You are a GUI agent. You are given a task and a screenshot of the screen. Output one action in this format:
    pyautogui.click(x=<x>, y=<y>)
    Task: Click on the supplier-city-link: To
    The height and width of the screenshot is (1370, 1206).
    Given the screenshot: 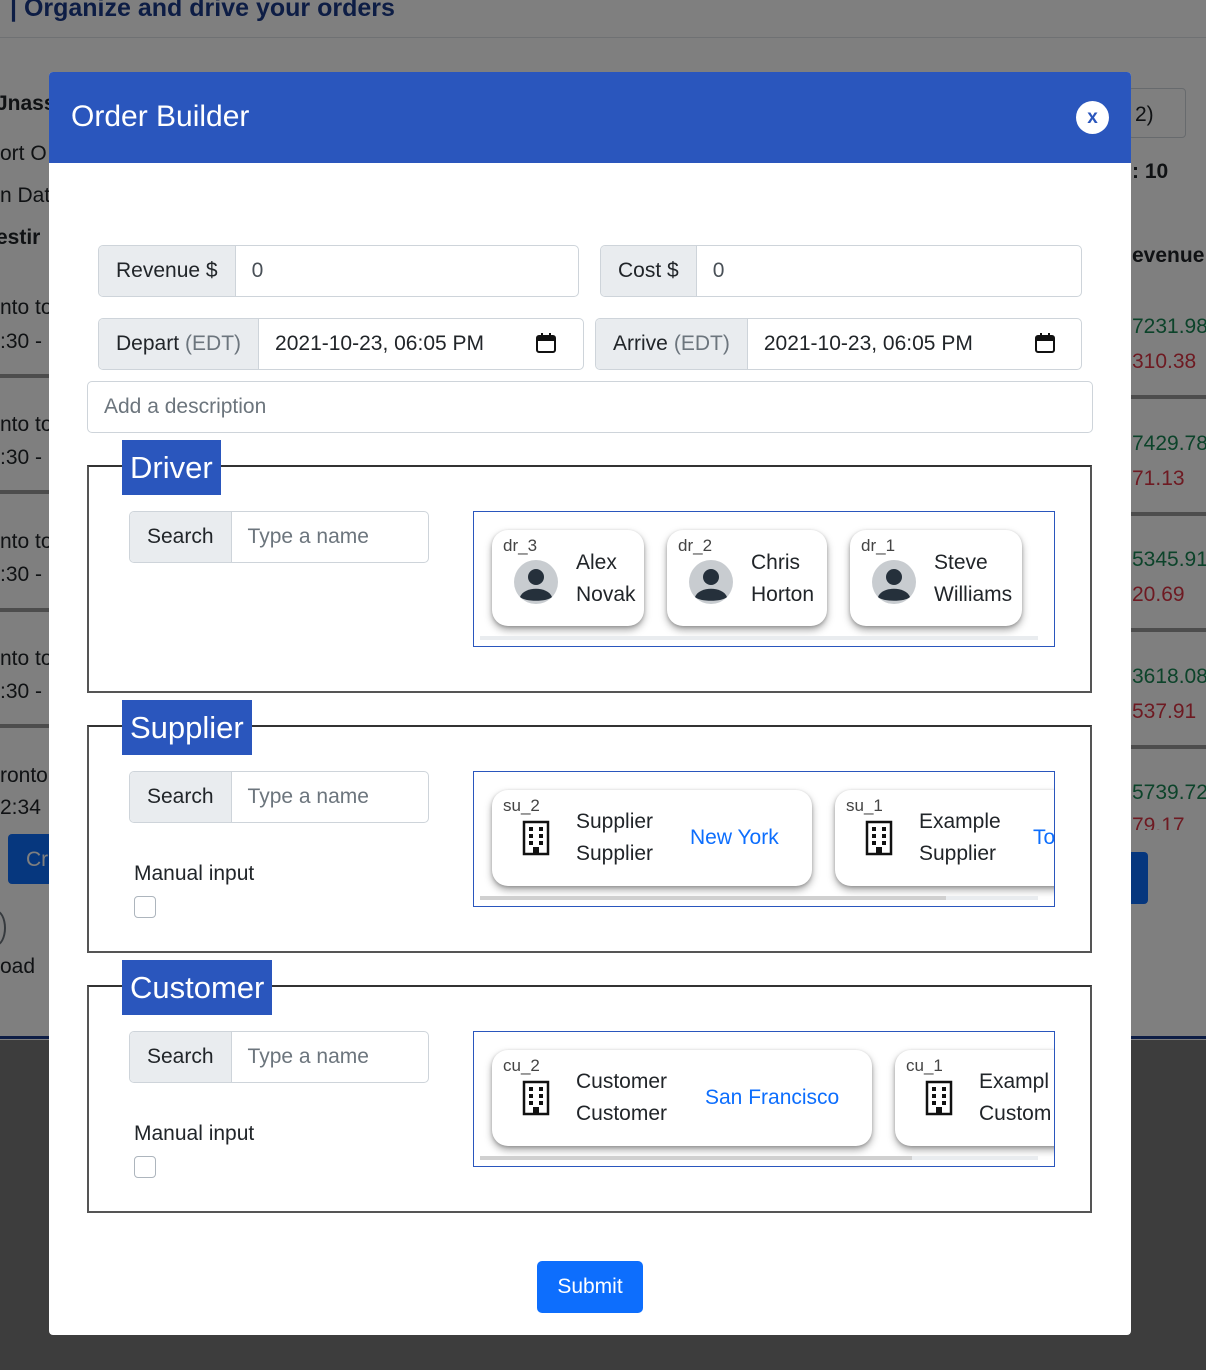 What is the action you would take?
    pyautogui.click(x=1043, y=838)
    